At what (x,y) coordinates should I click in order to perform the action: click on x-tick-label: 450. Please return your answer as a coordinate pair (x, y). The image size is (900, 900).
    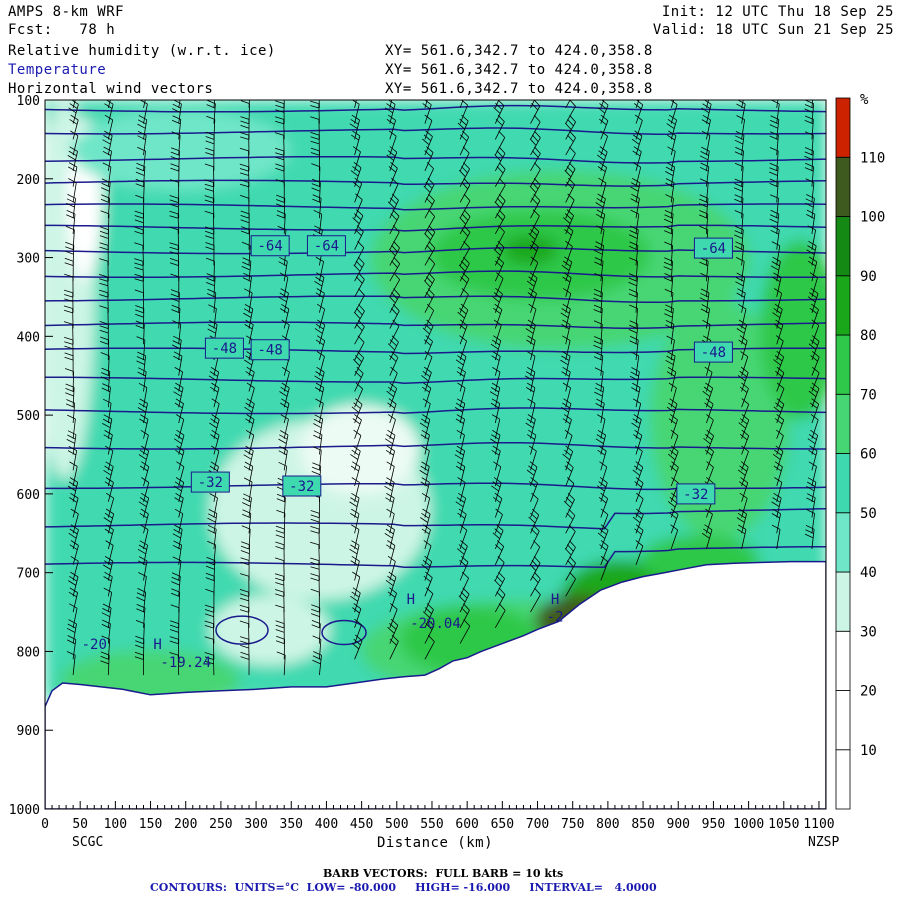
    Looking at the image, I should click on (361, 824).